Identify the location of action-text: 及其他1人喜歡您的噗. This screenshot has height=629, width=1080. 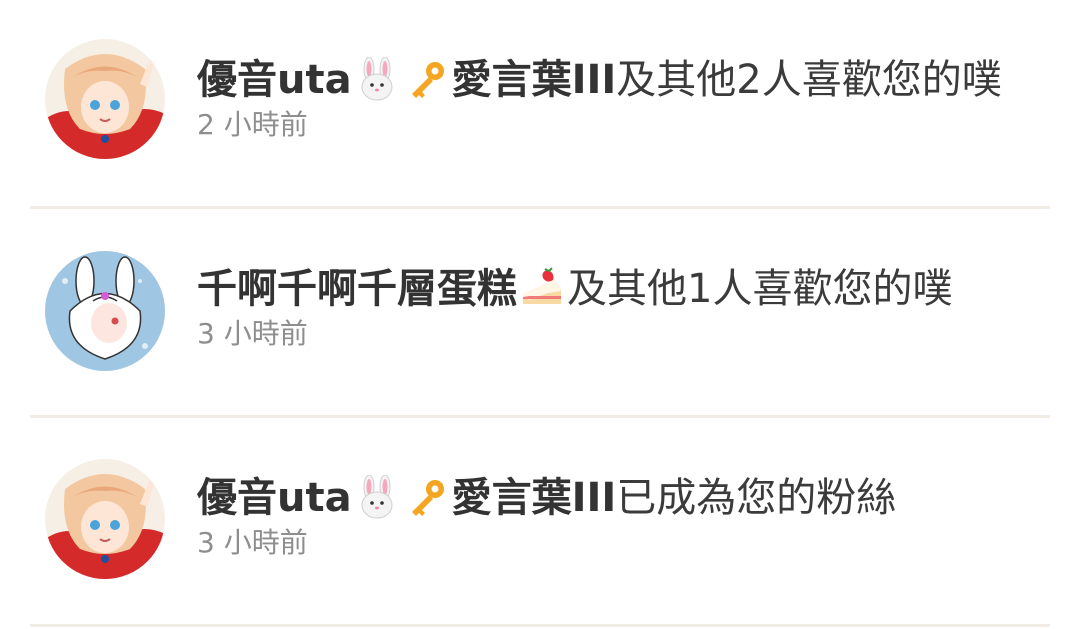
(760, 289).